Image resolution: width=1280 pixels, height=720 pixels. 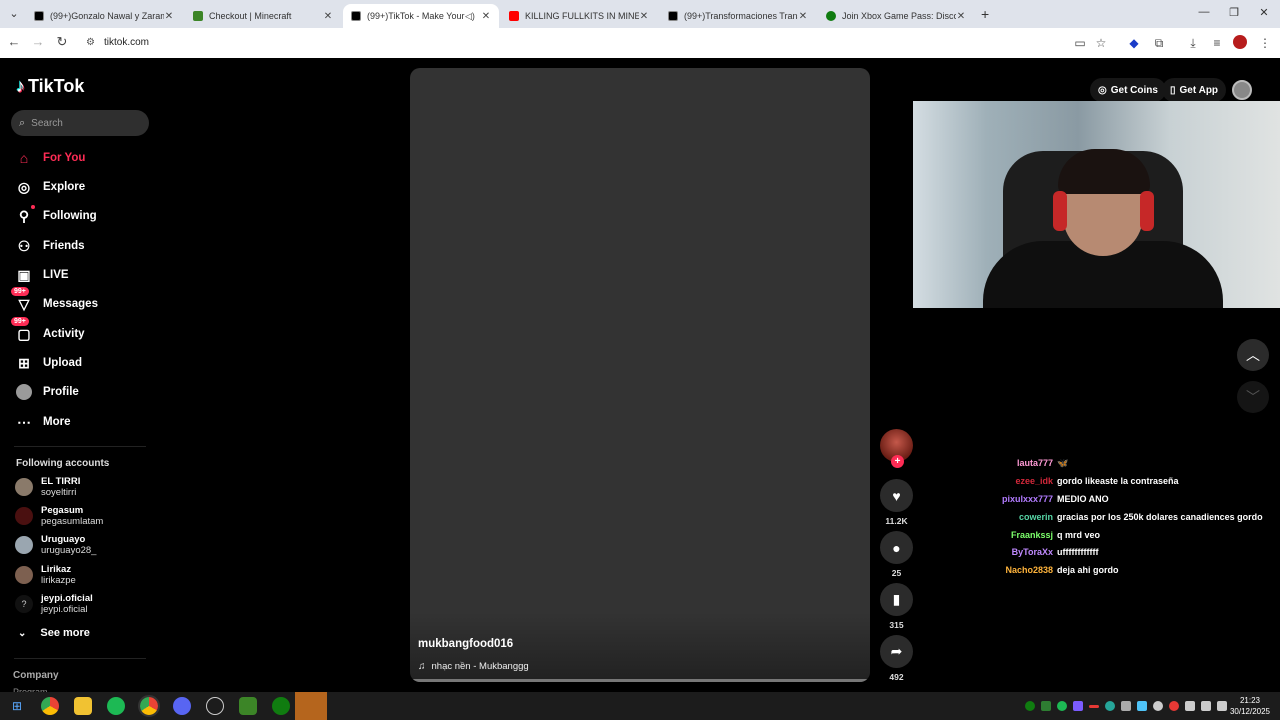 What do you see at coordinates (85, 158) in the screenshot?
I see `nav-for-you: ⌂ For You` at bounding box center [85, 158].